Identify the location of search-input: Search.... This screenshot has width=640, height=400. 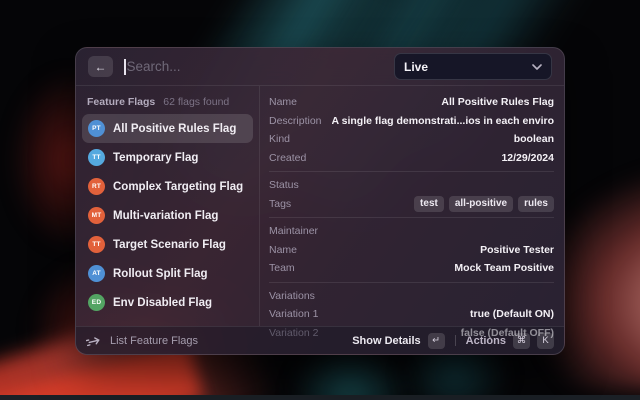
(253, 66).